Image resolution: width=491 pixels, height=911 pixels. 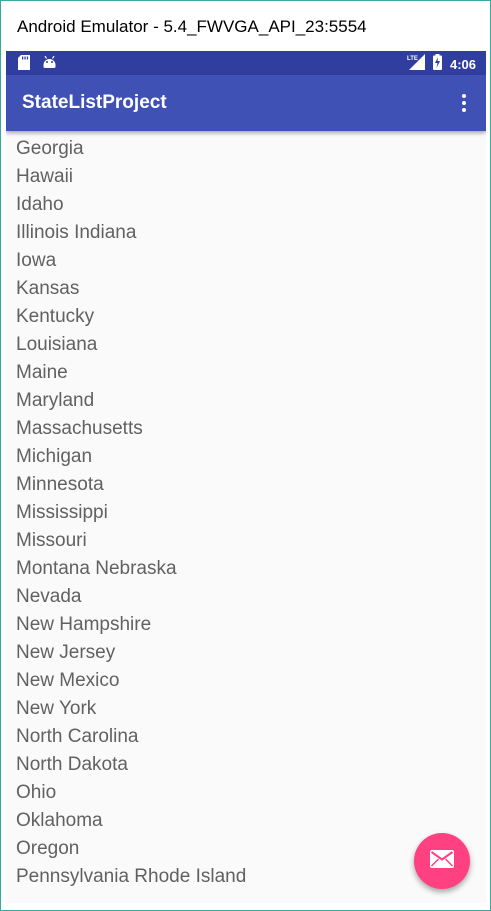 What do you see at coordinates (192, 26) in the screenshot?
I see `window-title: Android Emulator - 5.4_FWVGA_API_23:5554` at bounding box center [192, 26].